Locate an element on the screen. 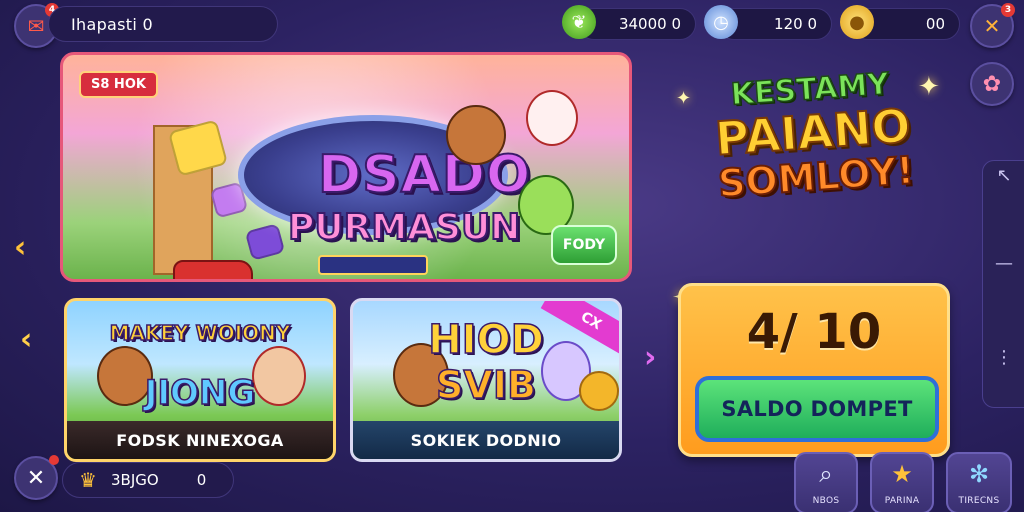  close-button: ✕ is located at coordinates (36, 477).